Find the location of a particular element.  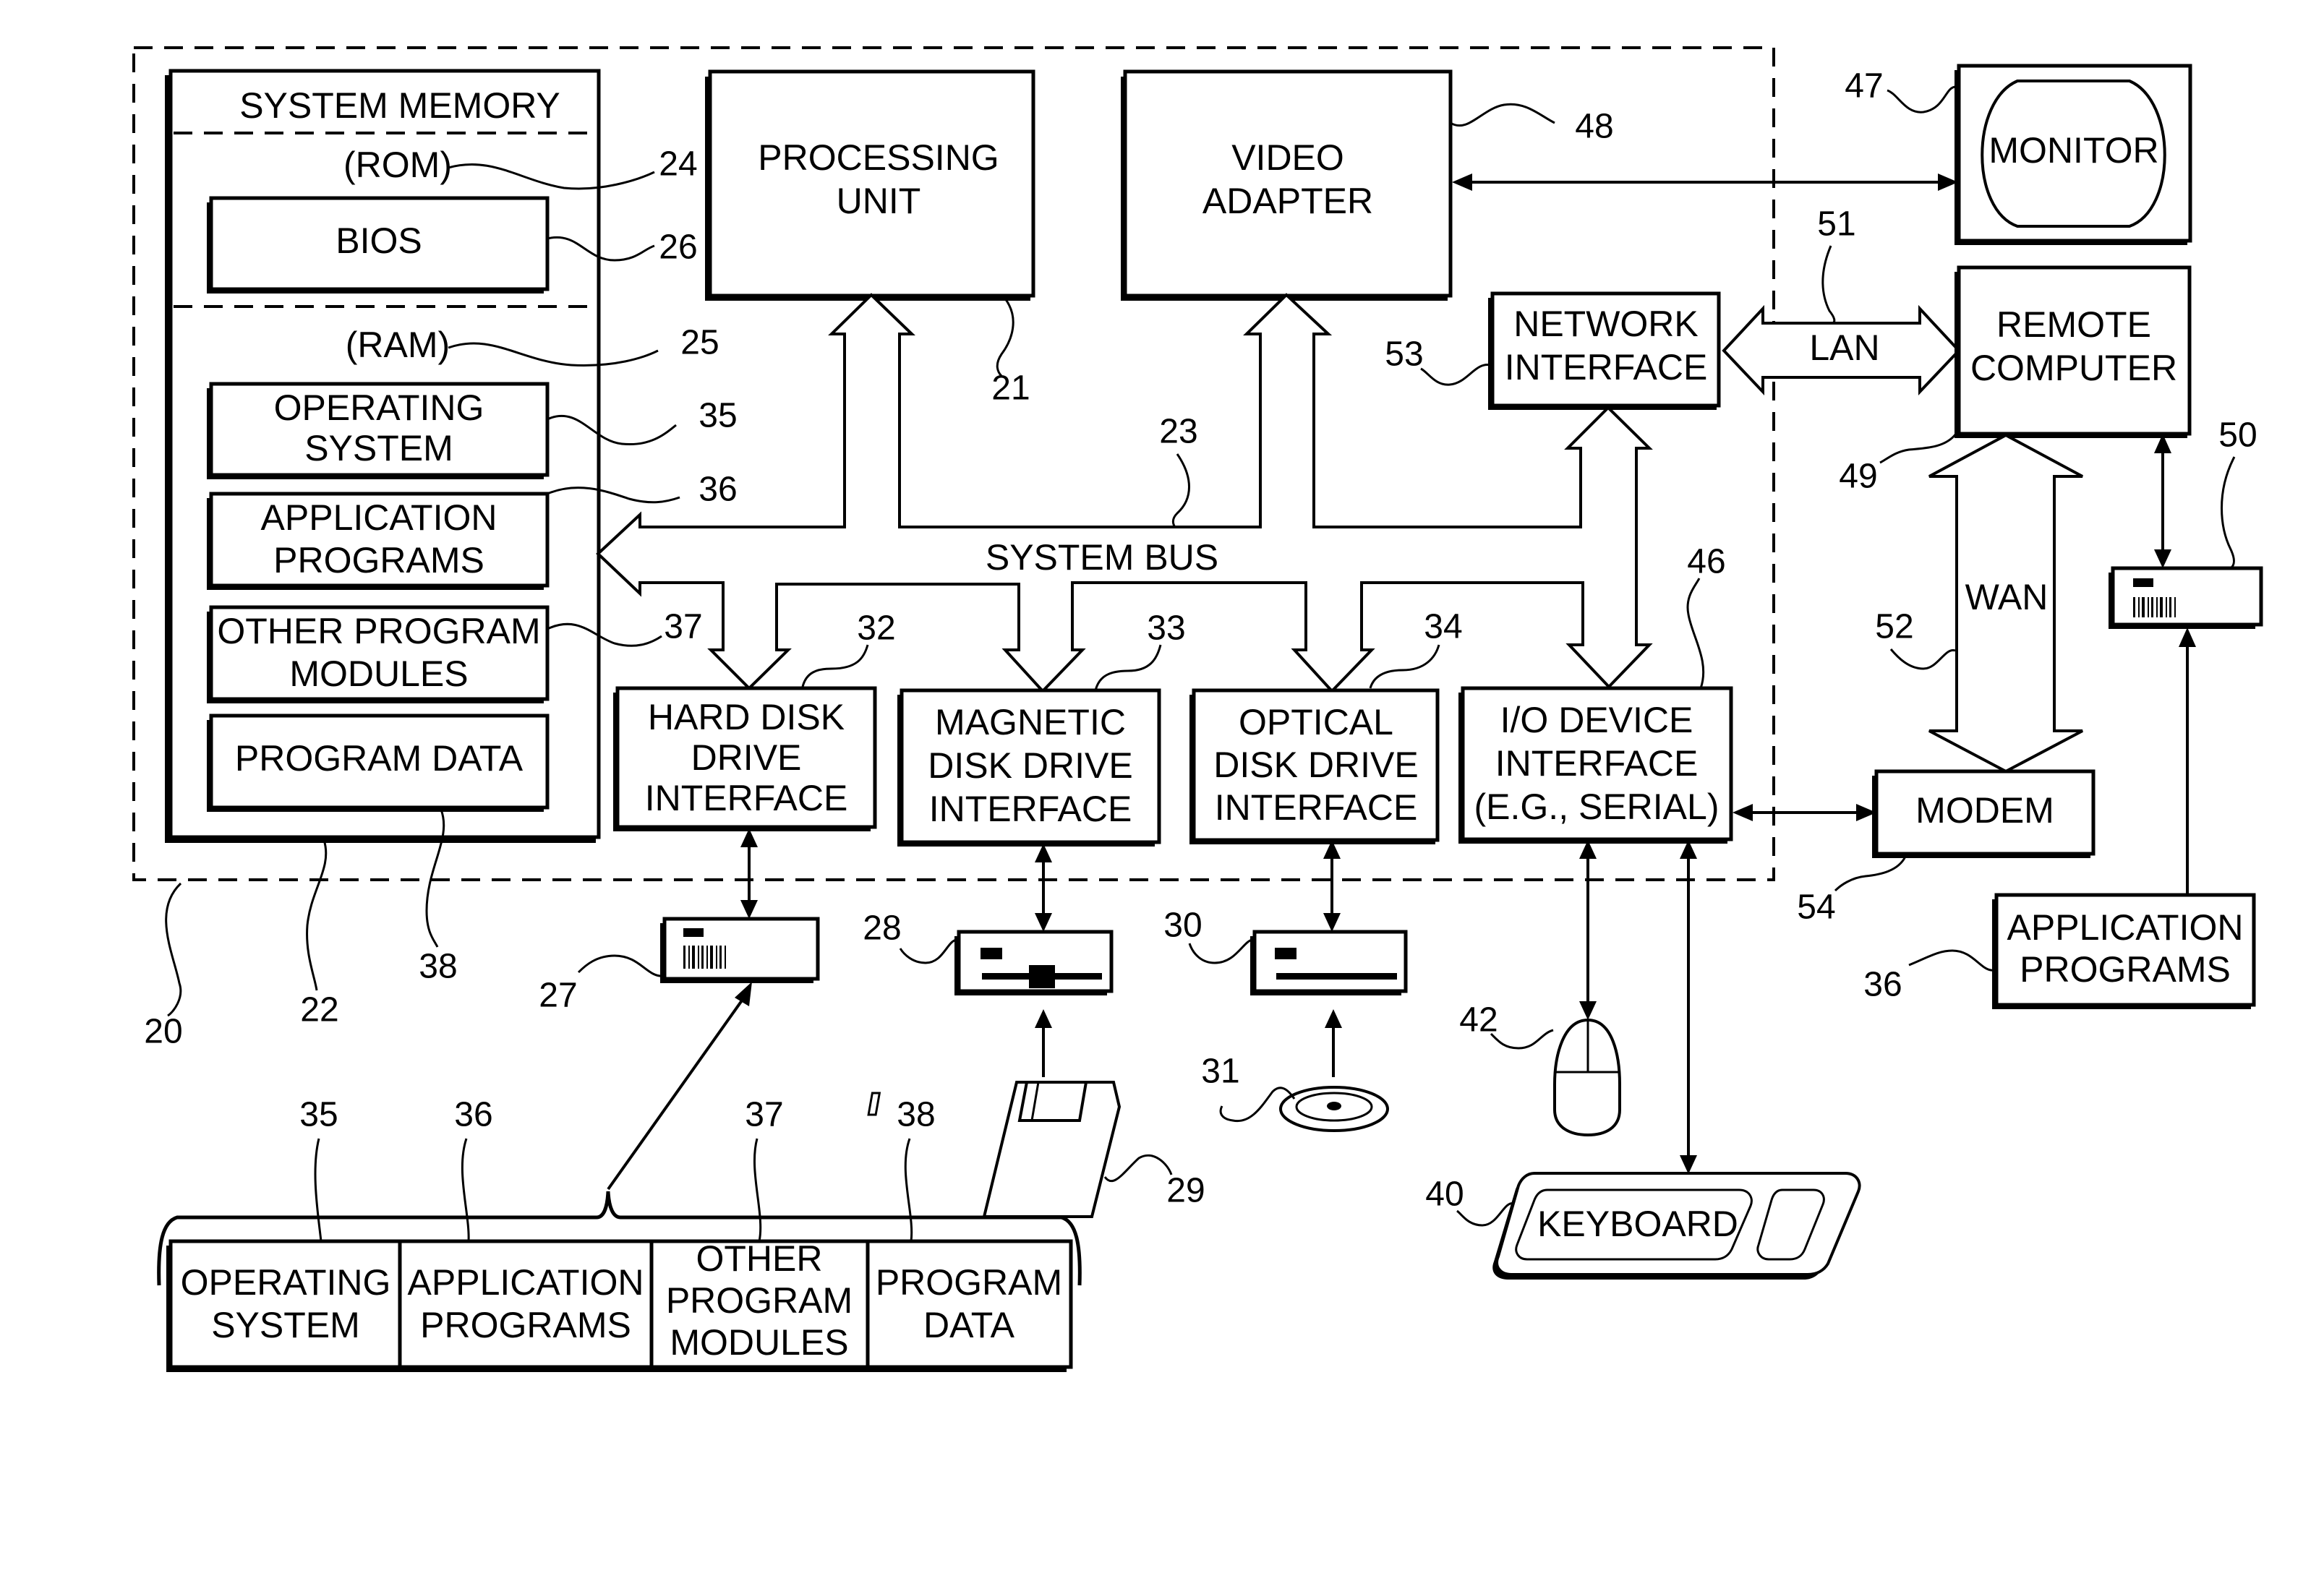

memory-os-line2: SYSTEM is located at coordinates (378, 448).